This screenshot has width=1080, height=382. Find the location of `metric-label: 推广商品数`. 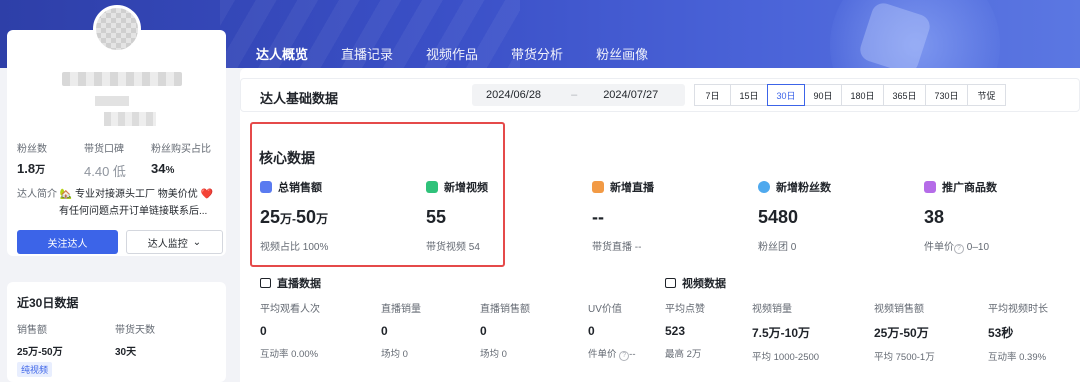

metric-label: 推广商品数 is located at coordinates (969, 188).